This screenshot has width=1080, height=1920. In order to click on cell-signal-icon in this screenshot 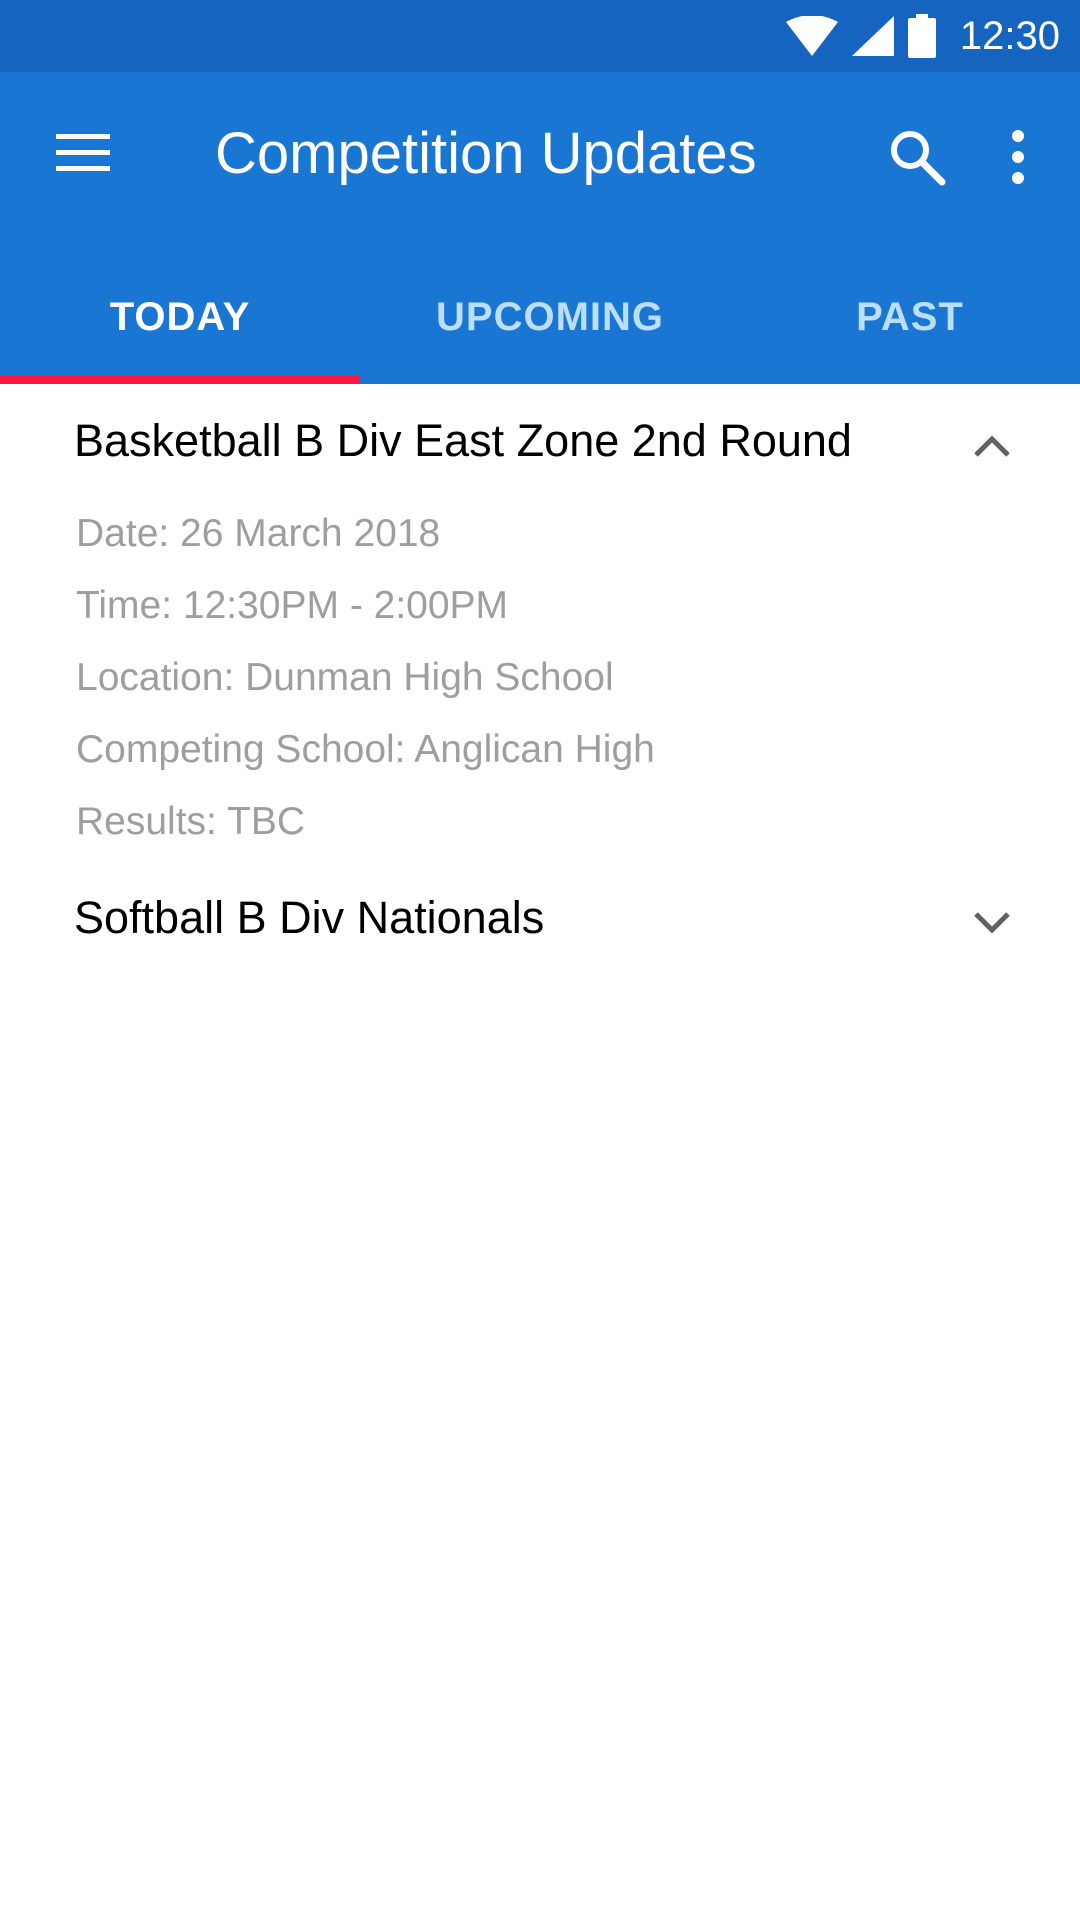, I will do `click(872, 36)`.